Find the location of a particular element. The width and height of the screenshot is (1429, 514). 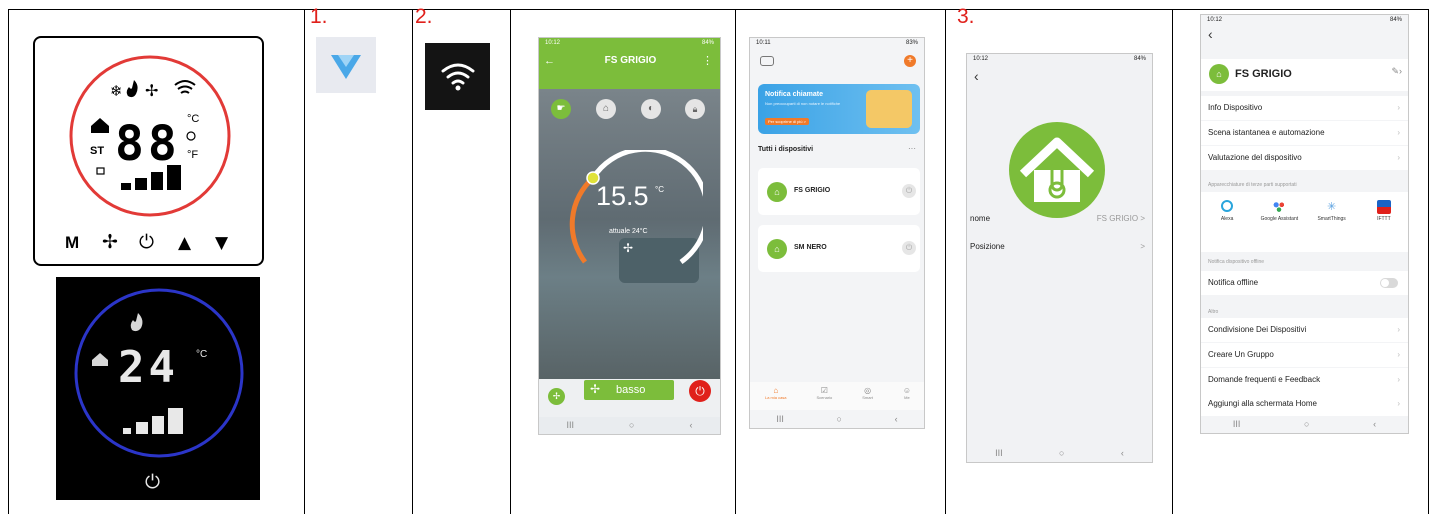

devices-section-title: Tutti i dispositivi is located at coordinates (786, 149).